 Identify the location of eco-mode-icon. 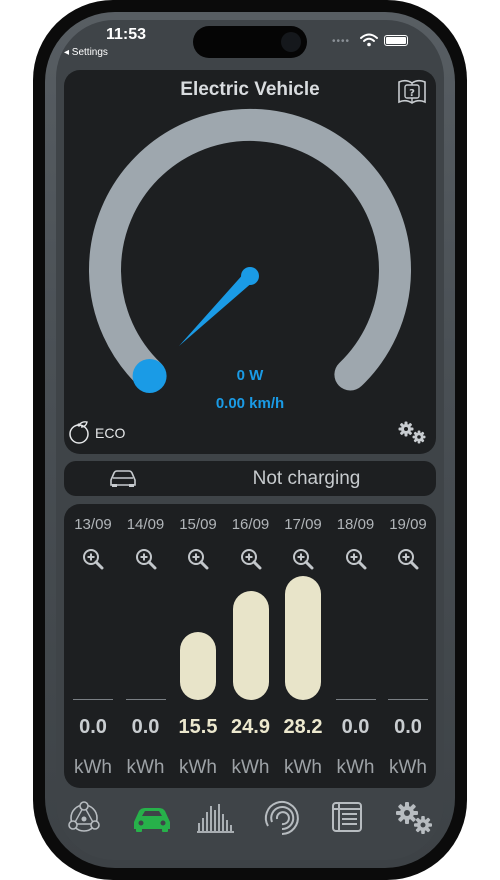
(80, 433).